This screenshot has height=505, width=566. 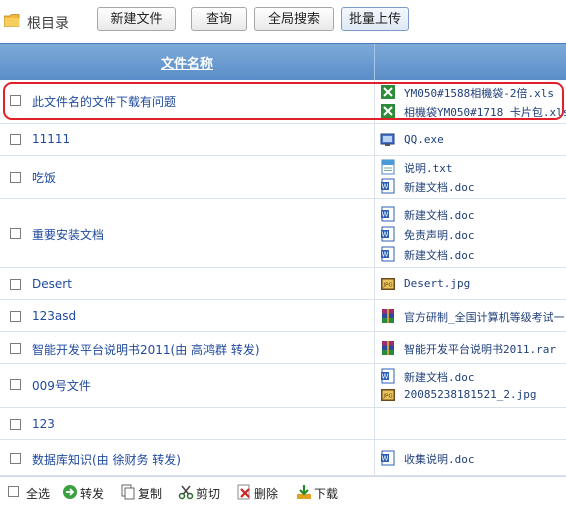 What do you see at coordinates (428, 168) in the screenshot?
I see `attachment-name: 说明.txt` at bounding box center [428, 168].